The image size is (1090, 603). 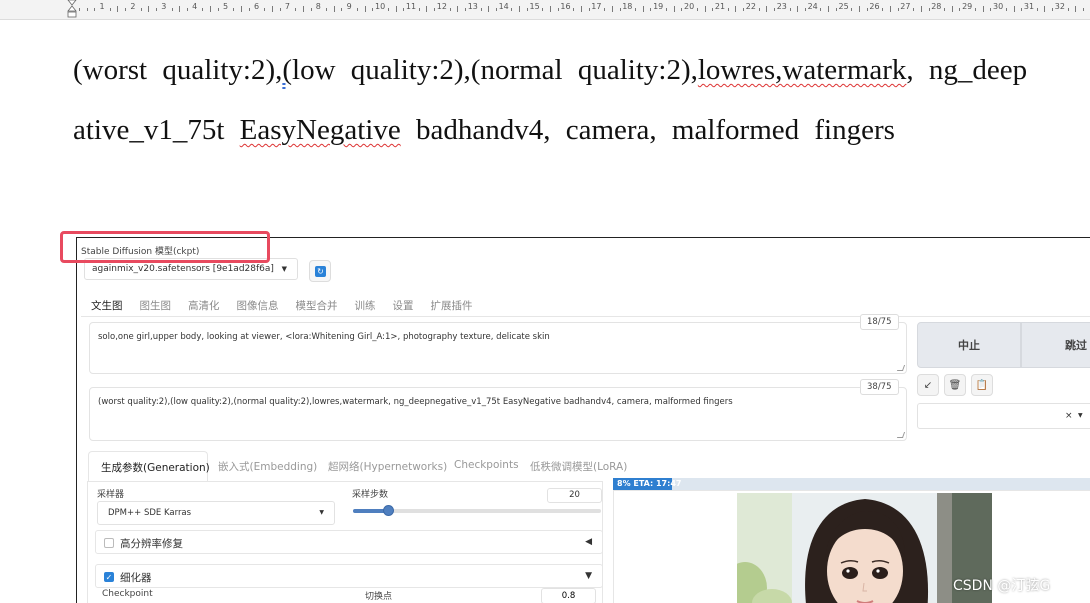 I want to click on skip-button: 跳过, so click(x=1055, y=345).